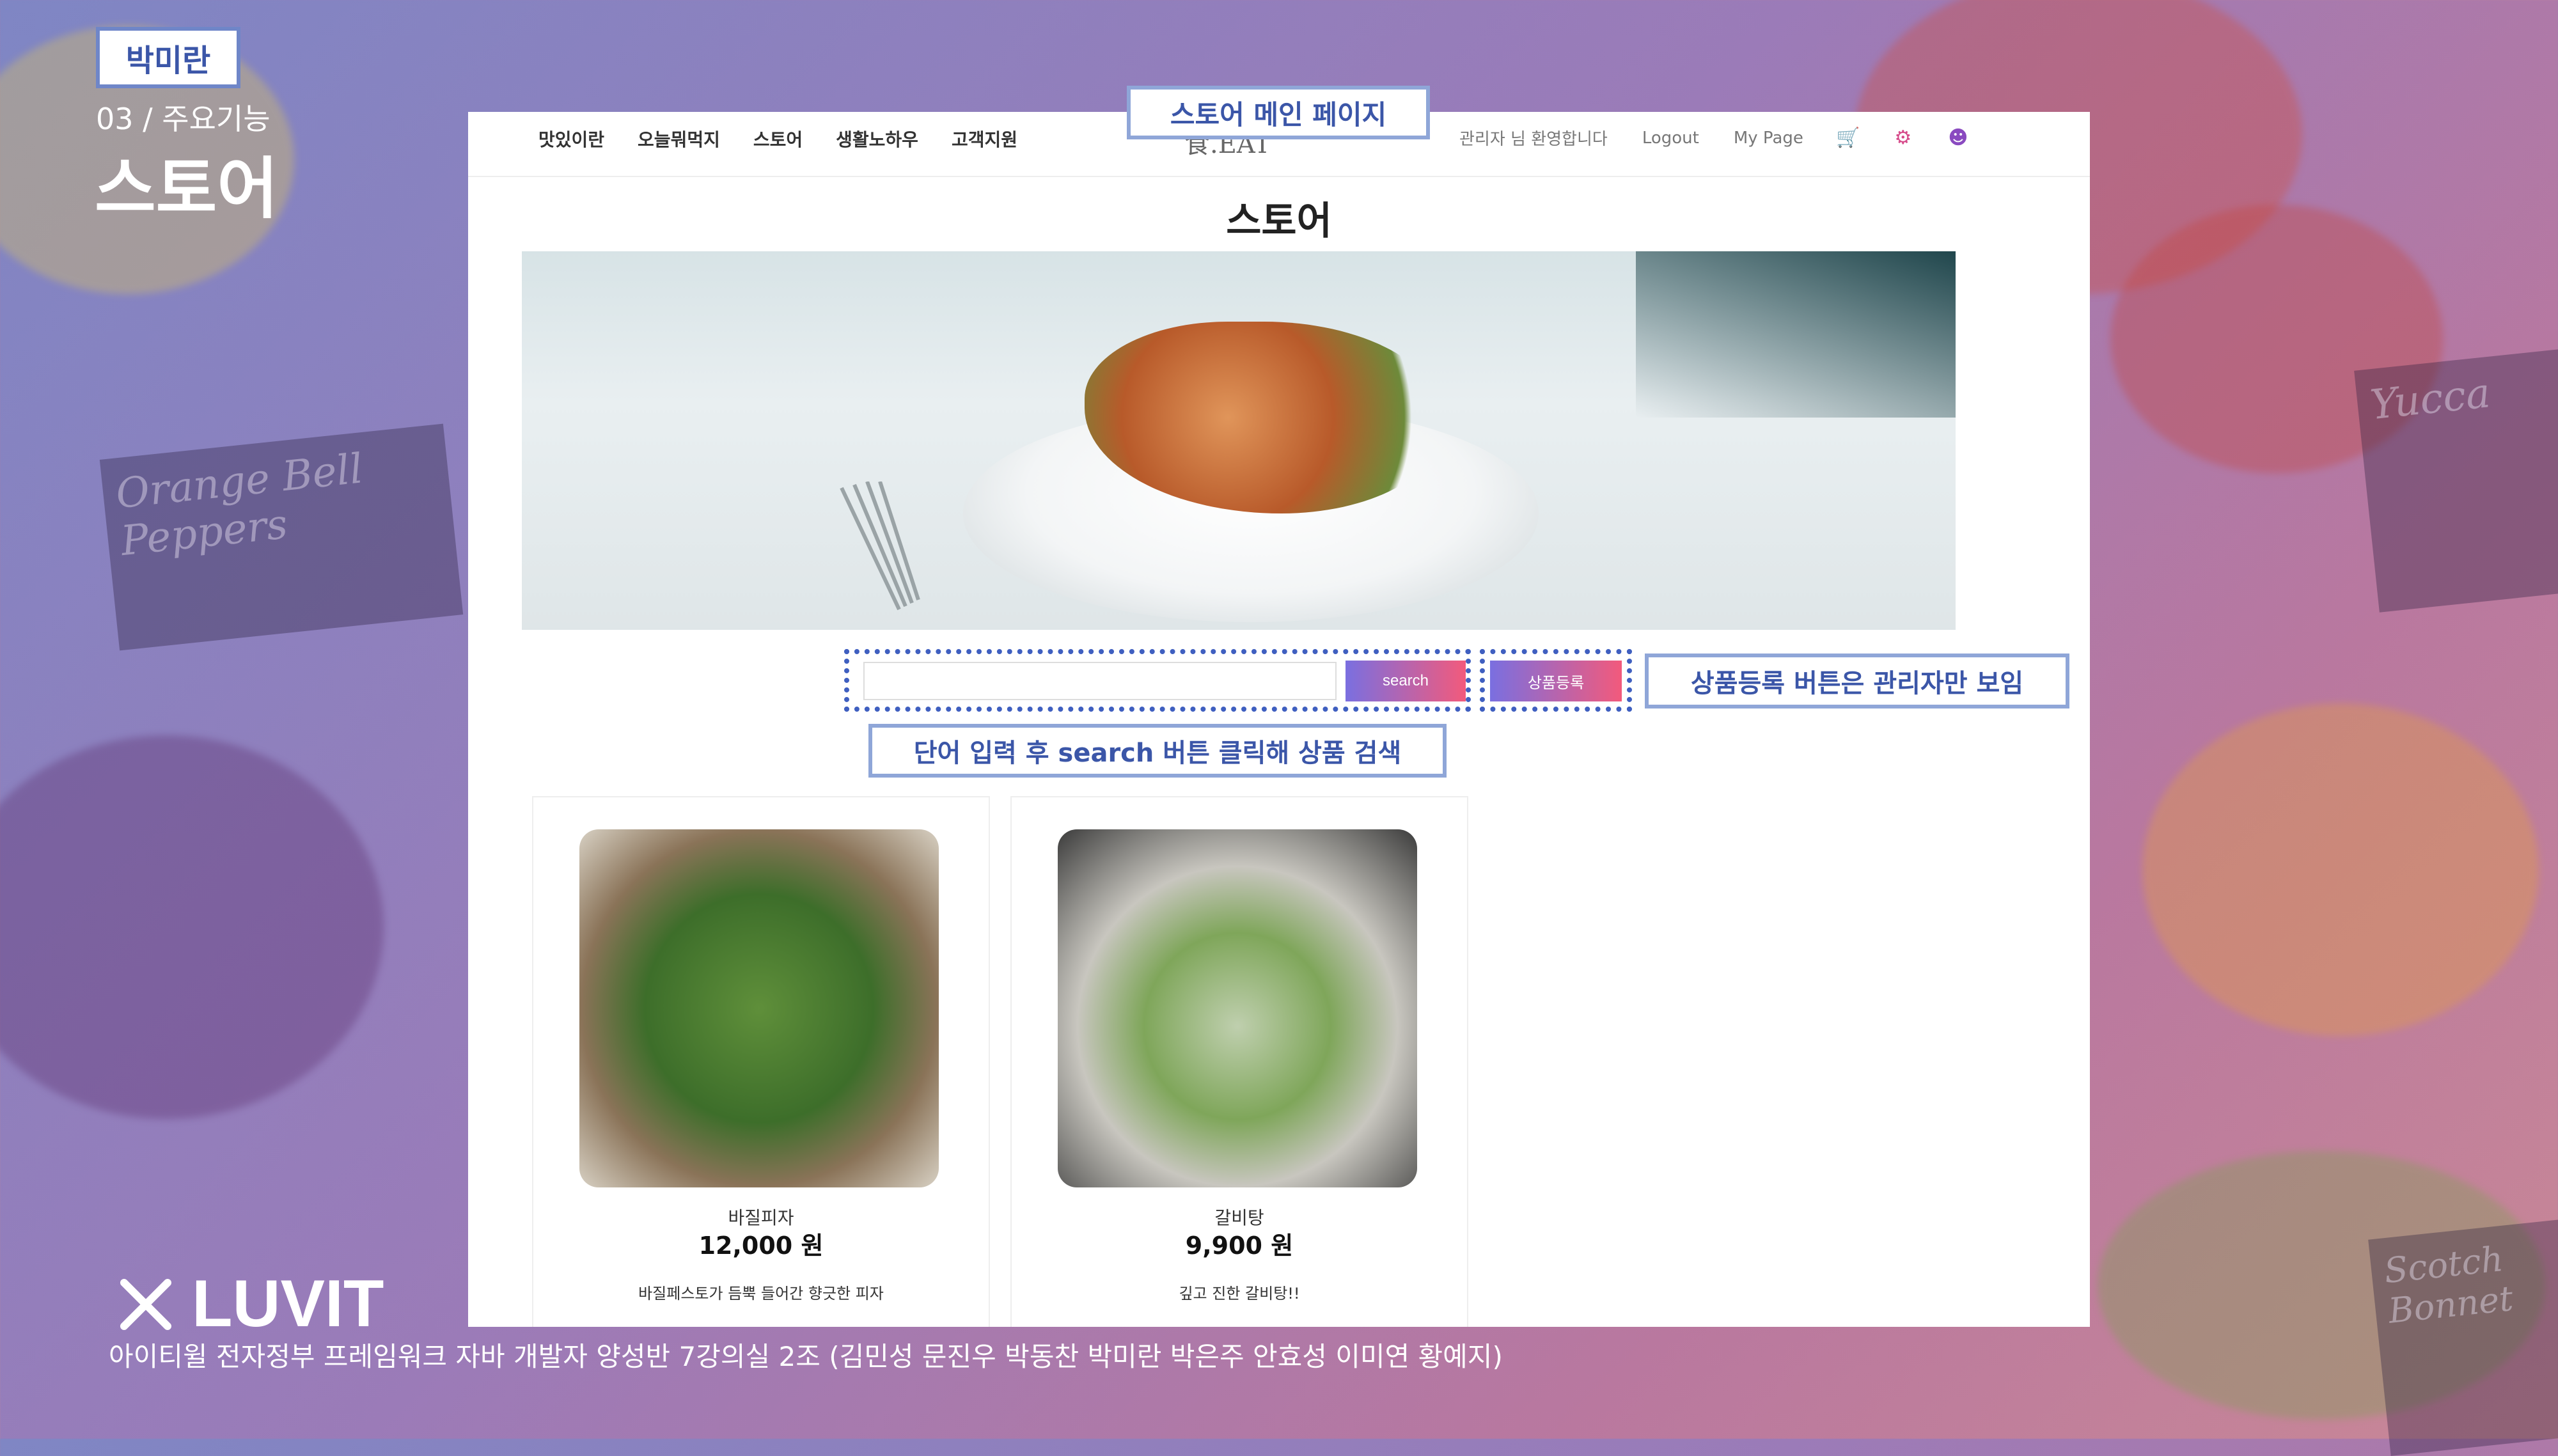 This screenshot has height=1456, width=2558. What do you see at coordinates (761, 1294) in the screenshot?
I see `product-description: 바질페스토가 듬뿍 들어간 향긋한 피자` at bounding box center [761, 1294].